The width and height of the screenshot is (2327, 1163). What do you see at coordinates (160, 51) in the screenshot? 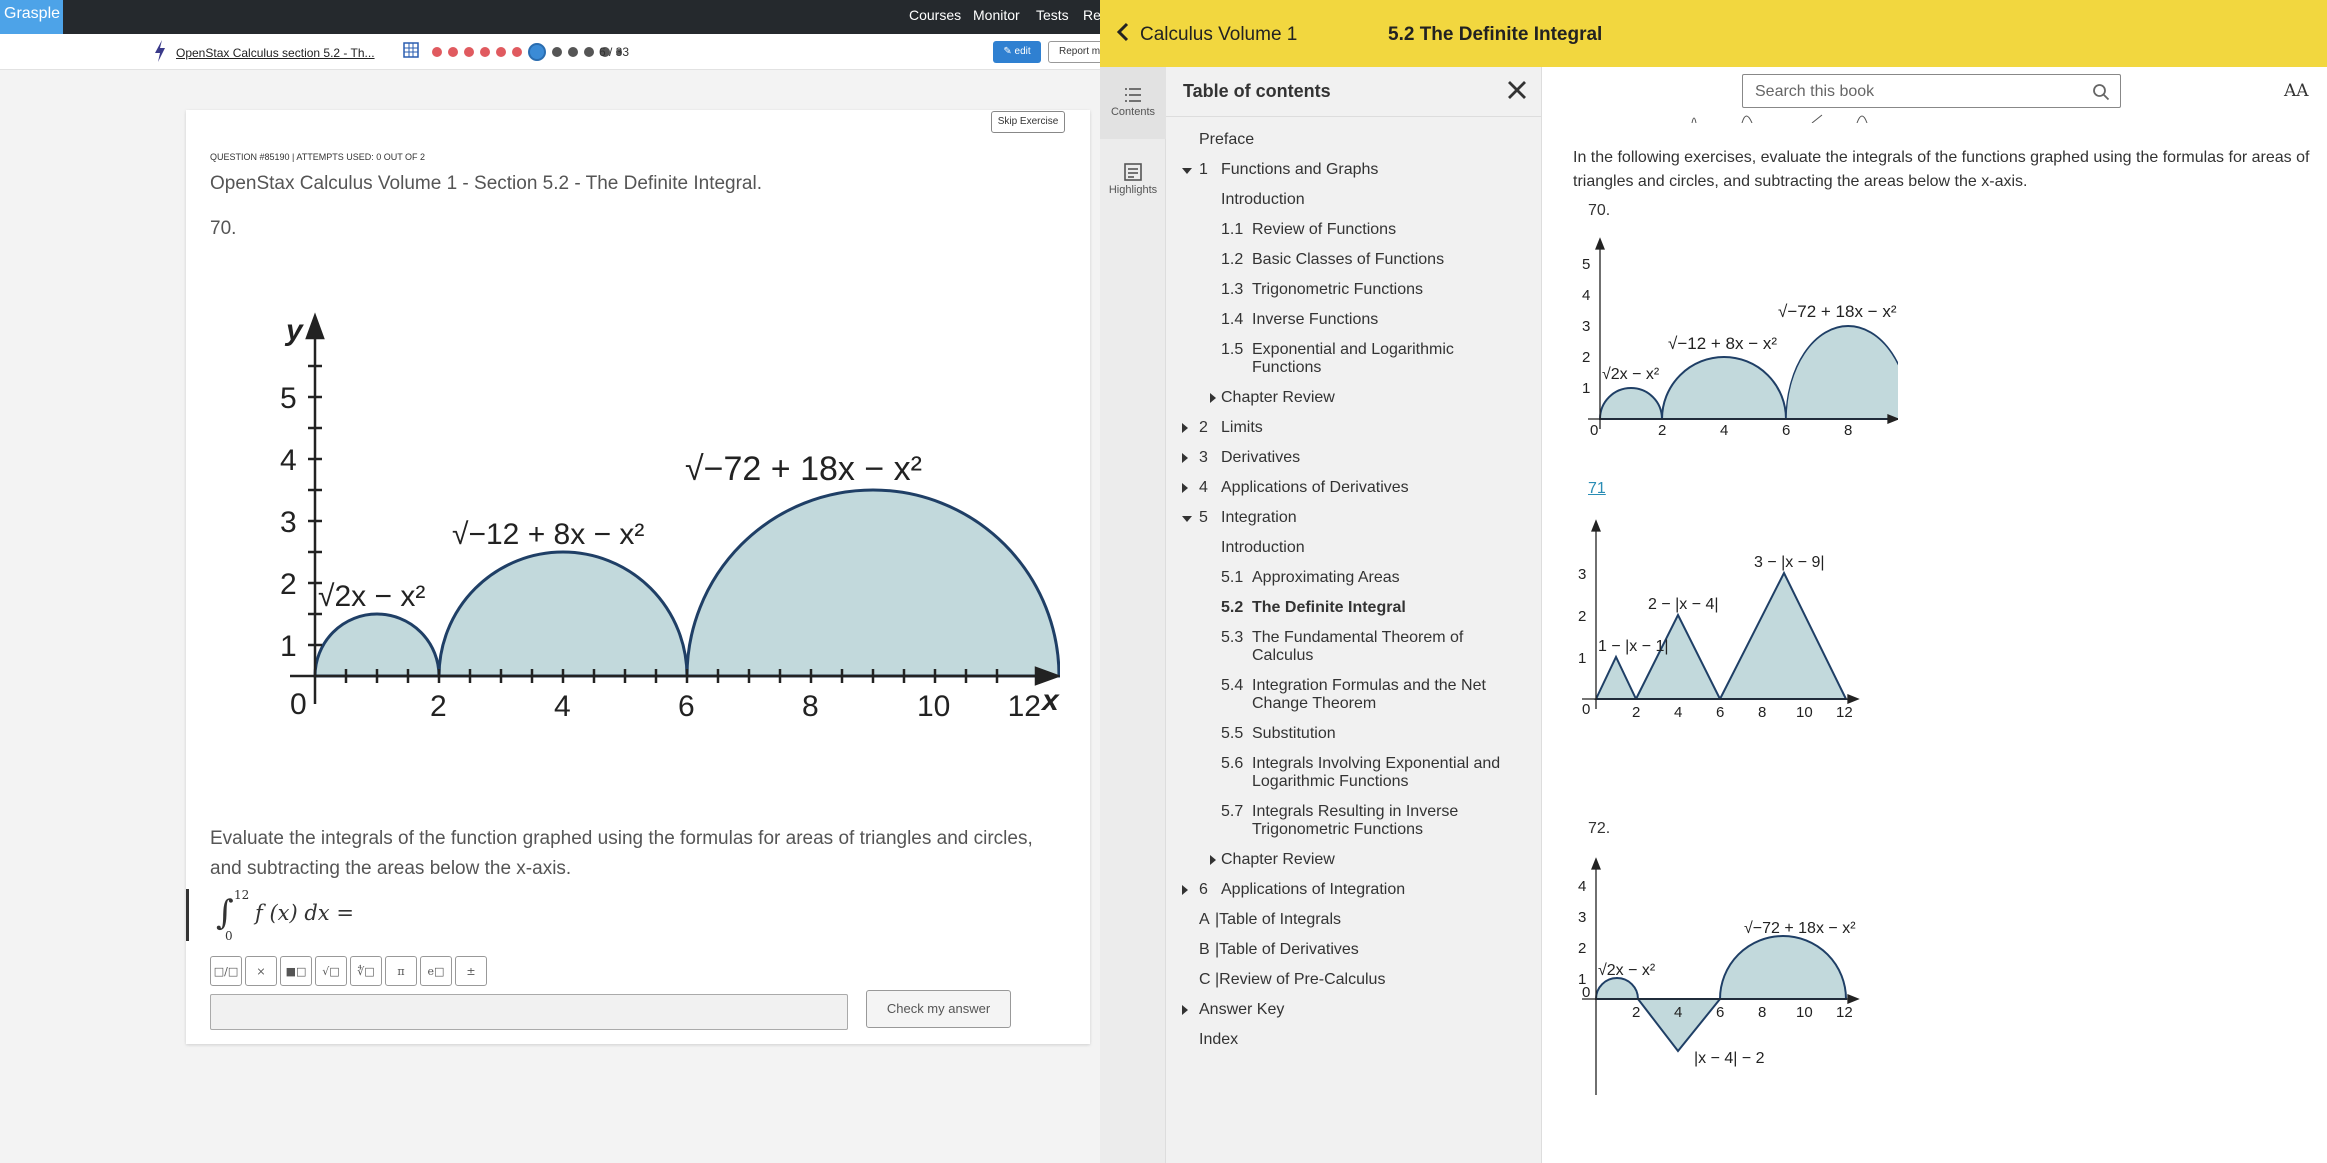
I see `lightning-icon` at bounding box center [160, 51].